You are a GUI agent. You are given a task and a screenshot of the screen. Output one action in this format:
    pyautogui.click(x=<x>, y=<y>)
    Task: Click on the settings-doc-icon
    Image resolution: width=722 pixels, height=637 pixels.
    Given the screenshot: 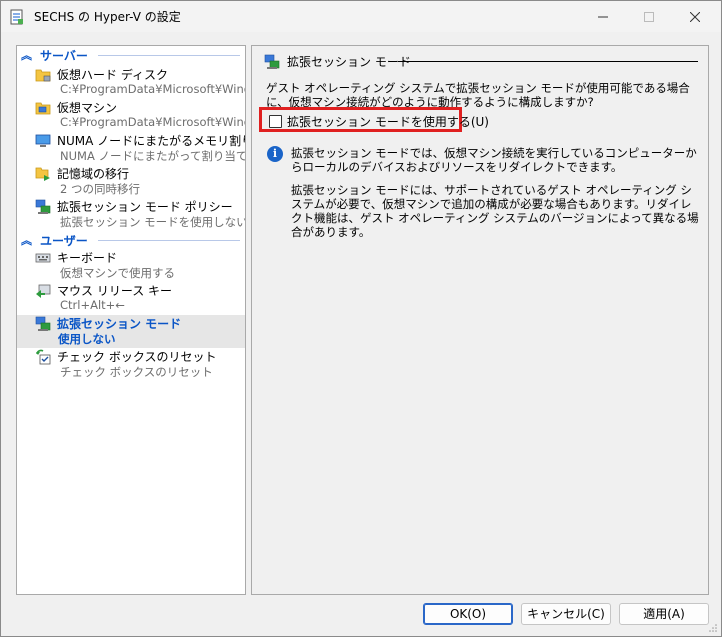 What is the action you would take?
    pyautogui.click(x=16, y=17)
    